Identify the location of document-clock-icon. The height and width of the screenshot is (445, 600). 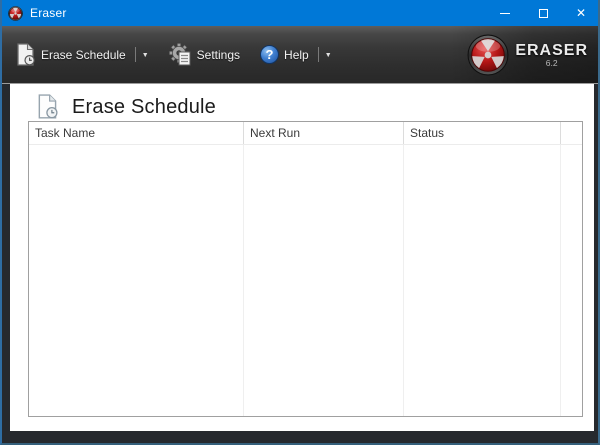
(26, 54).